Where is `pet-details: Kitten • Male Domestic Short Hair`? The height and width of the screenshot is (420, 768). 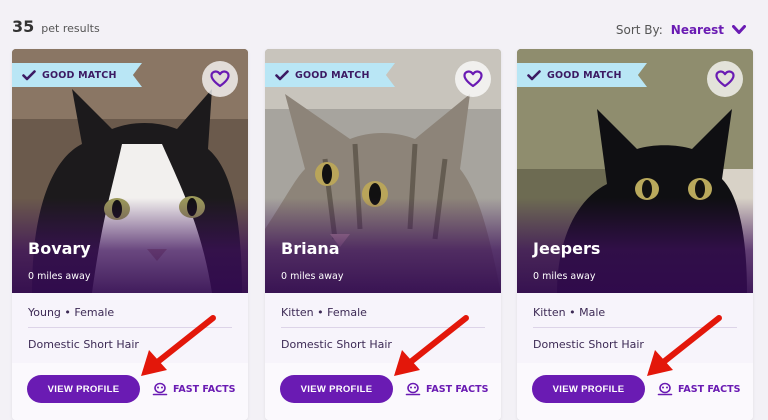
pet-details: Kitten • Male Domestic Short Hair is located at coordinates (635, 328).